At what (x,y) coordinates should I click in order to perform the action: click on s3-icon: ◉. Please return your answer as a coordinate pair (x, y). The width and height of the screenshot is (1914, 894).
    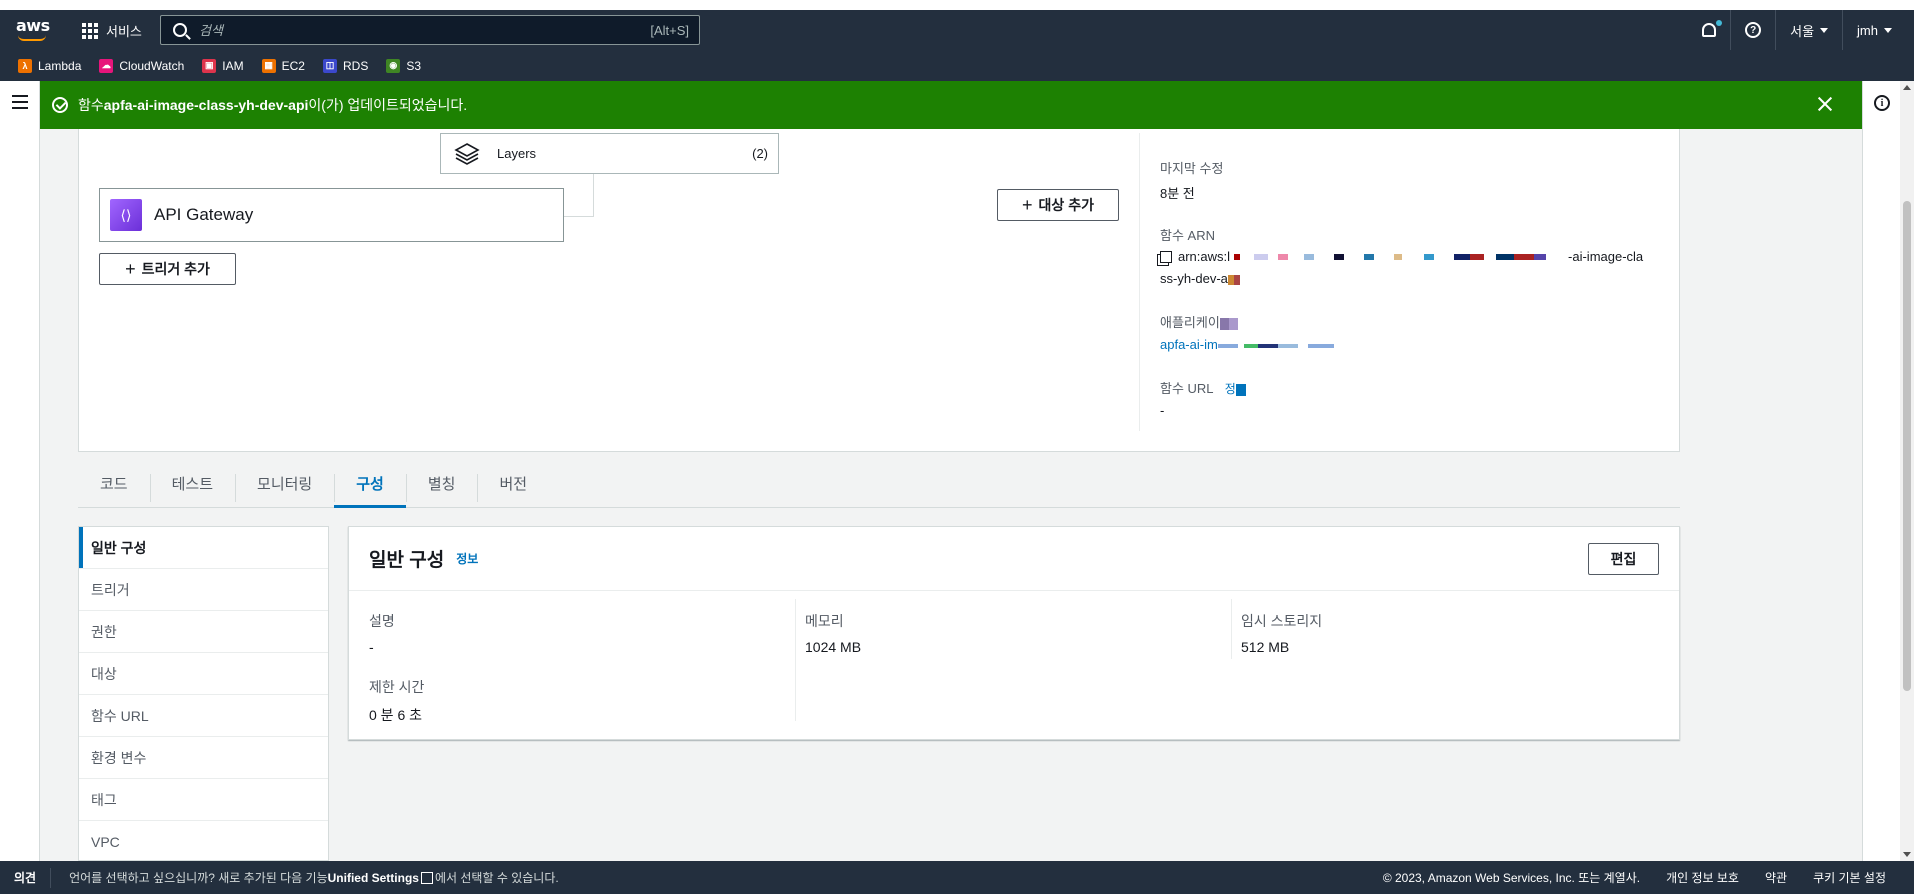
    Looking at the image, I should click on (393, 65).